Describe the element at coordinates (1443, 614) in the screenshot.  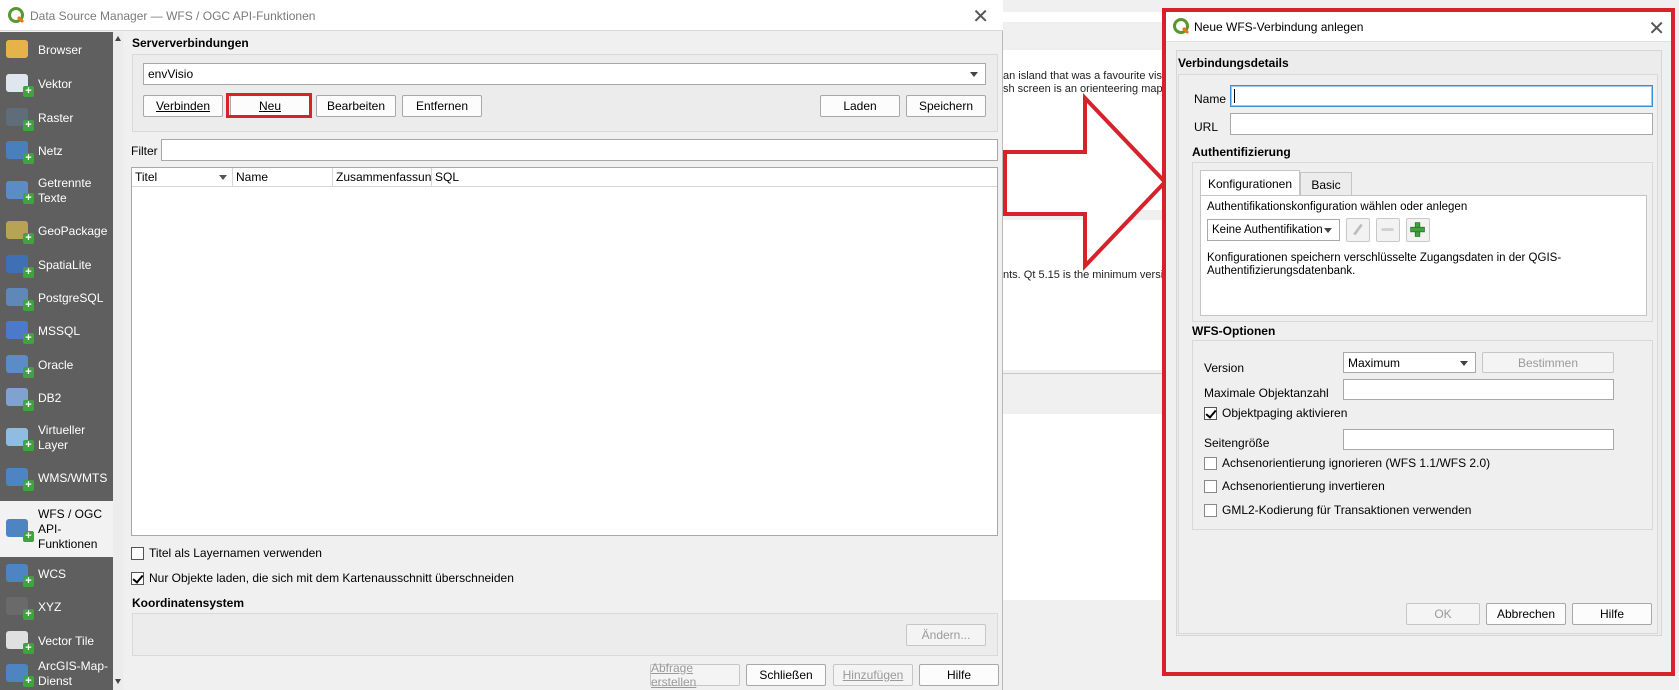
I see `ok-button: OK` at that location.